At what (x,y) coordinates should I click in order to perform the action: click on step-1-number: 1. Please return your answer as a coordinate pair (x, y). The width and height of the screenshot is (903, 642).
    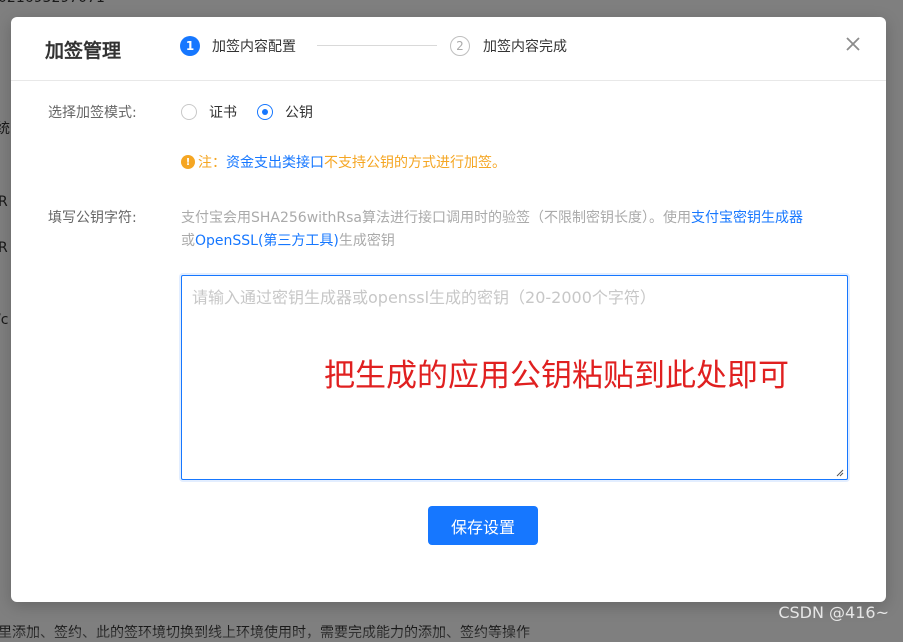
    Looking at the image, I should click on (190, 46).